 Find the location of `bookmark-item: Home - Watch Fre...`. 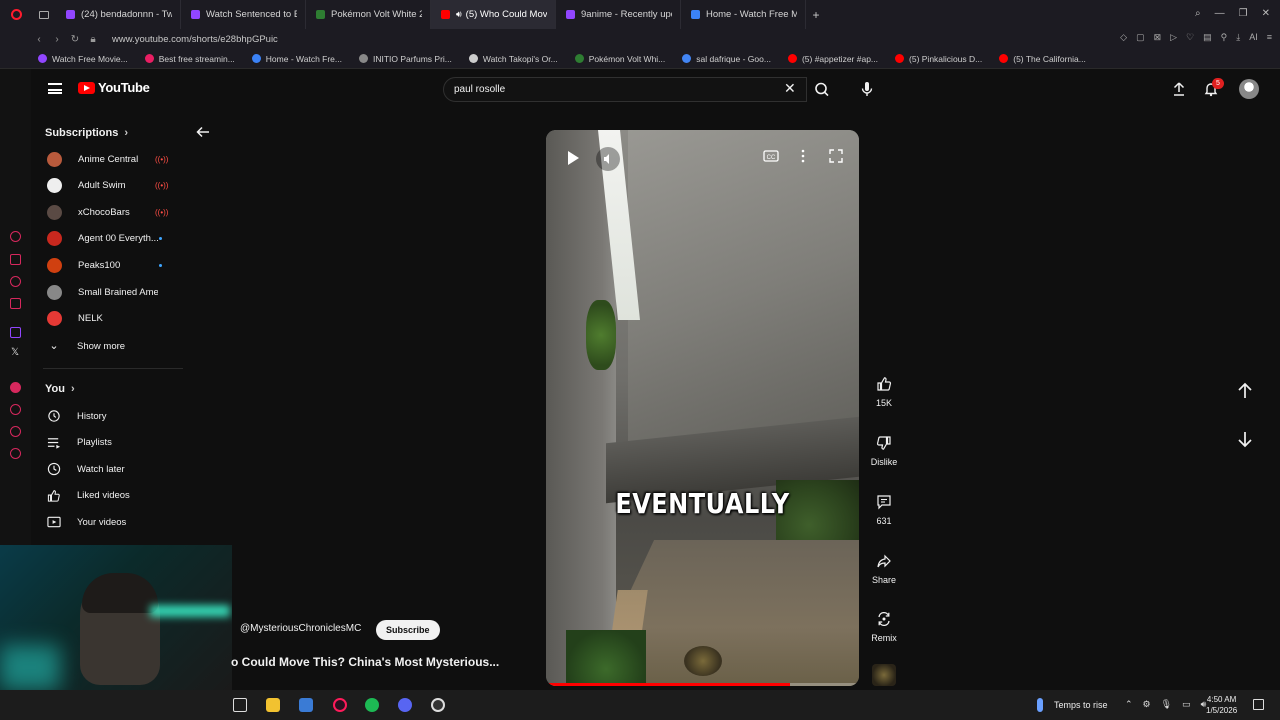

bookmark-item: Home - Watch Fre... is located at coordinates (296, 59).